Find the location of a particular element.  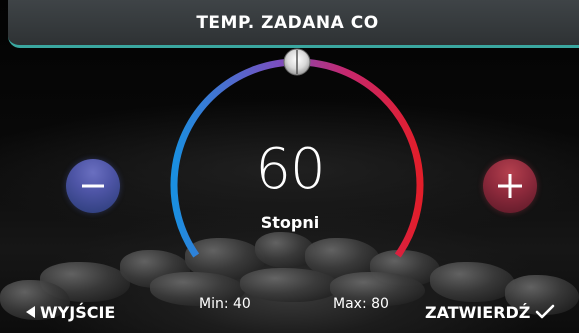

decrease-button is located at coordinates (93, 186).